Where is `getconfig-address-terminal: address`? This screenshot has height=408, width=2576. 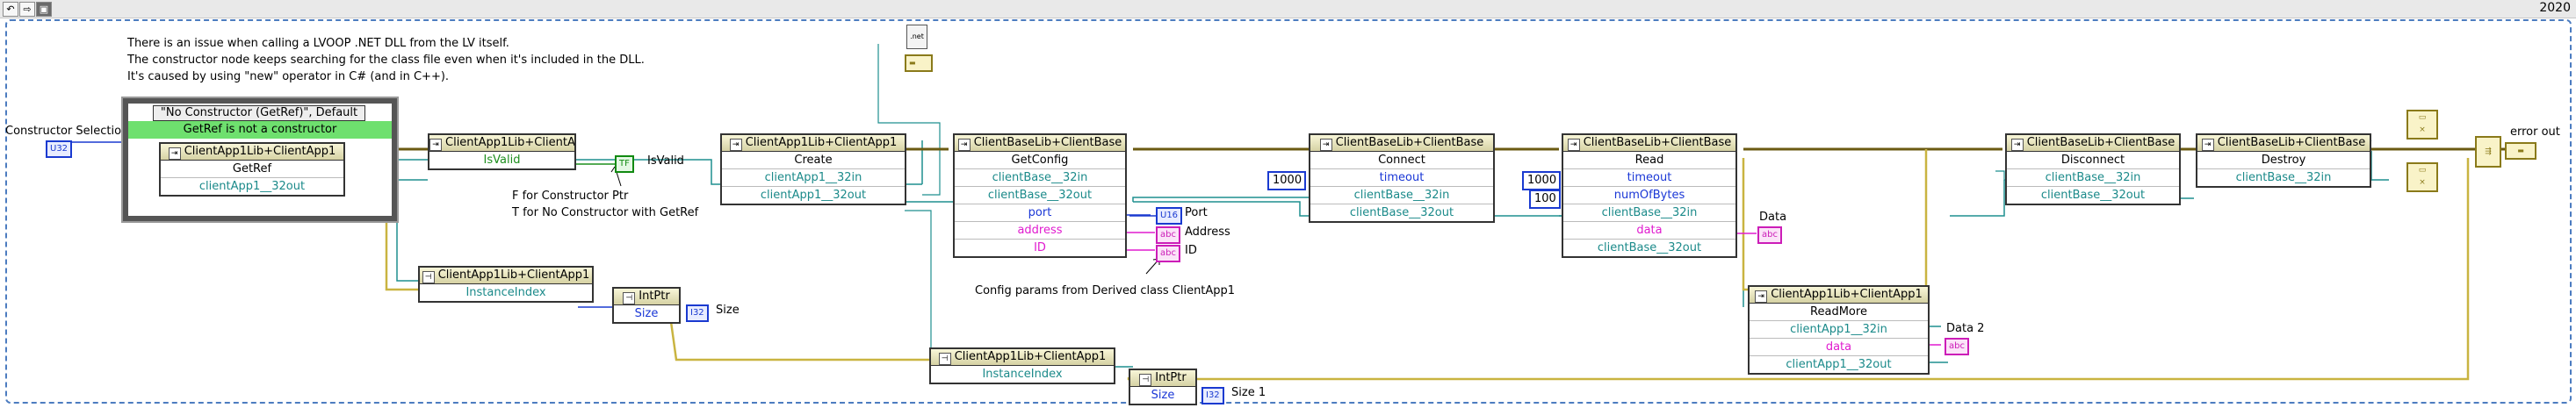
getconfig-address-terminal: address is located at coordinates (1040, 230).